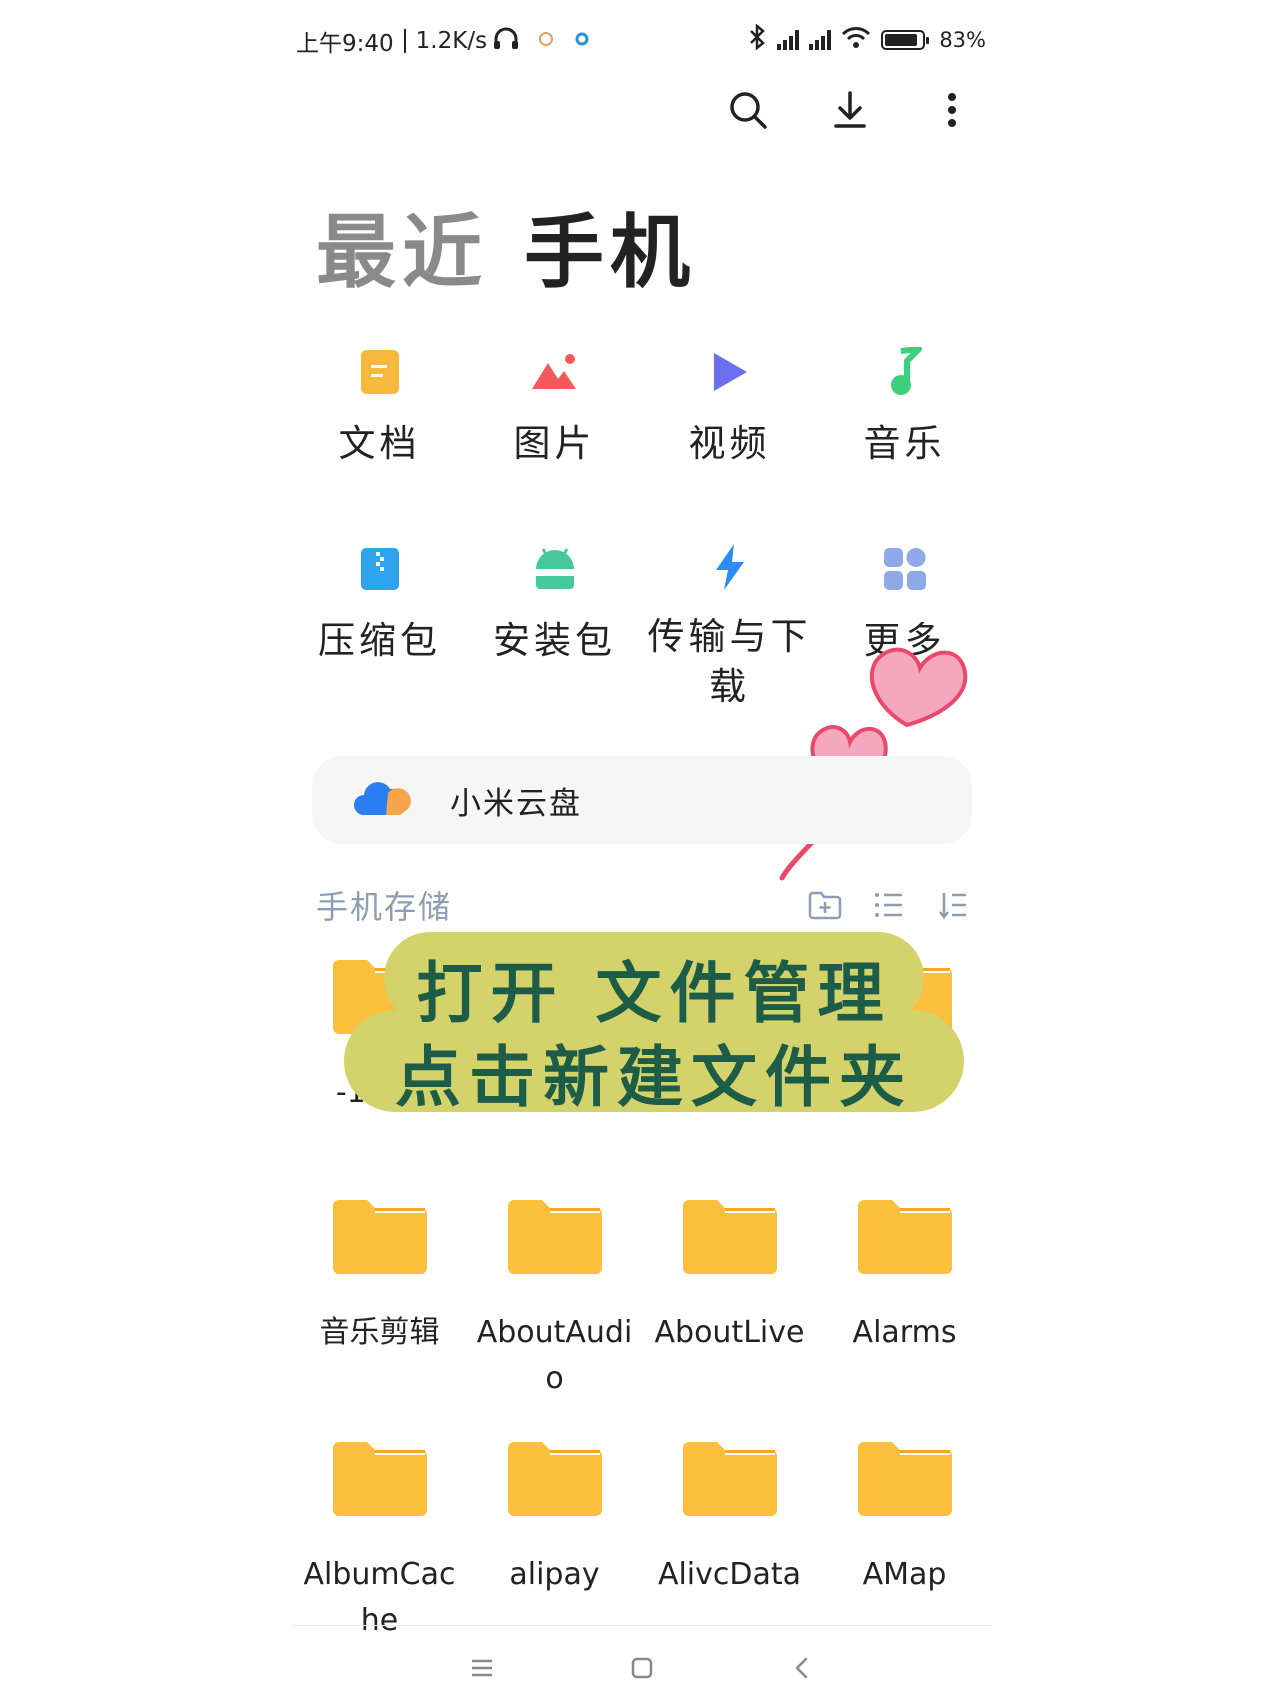 This screenshot has width=1280, height=1706. I want to click on storage-header: 手机存储, so click(644, 905).